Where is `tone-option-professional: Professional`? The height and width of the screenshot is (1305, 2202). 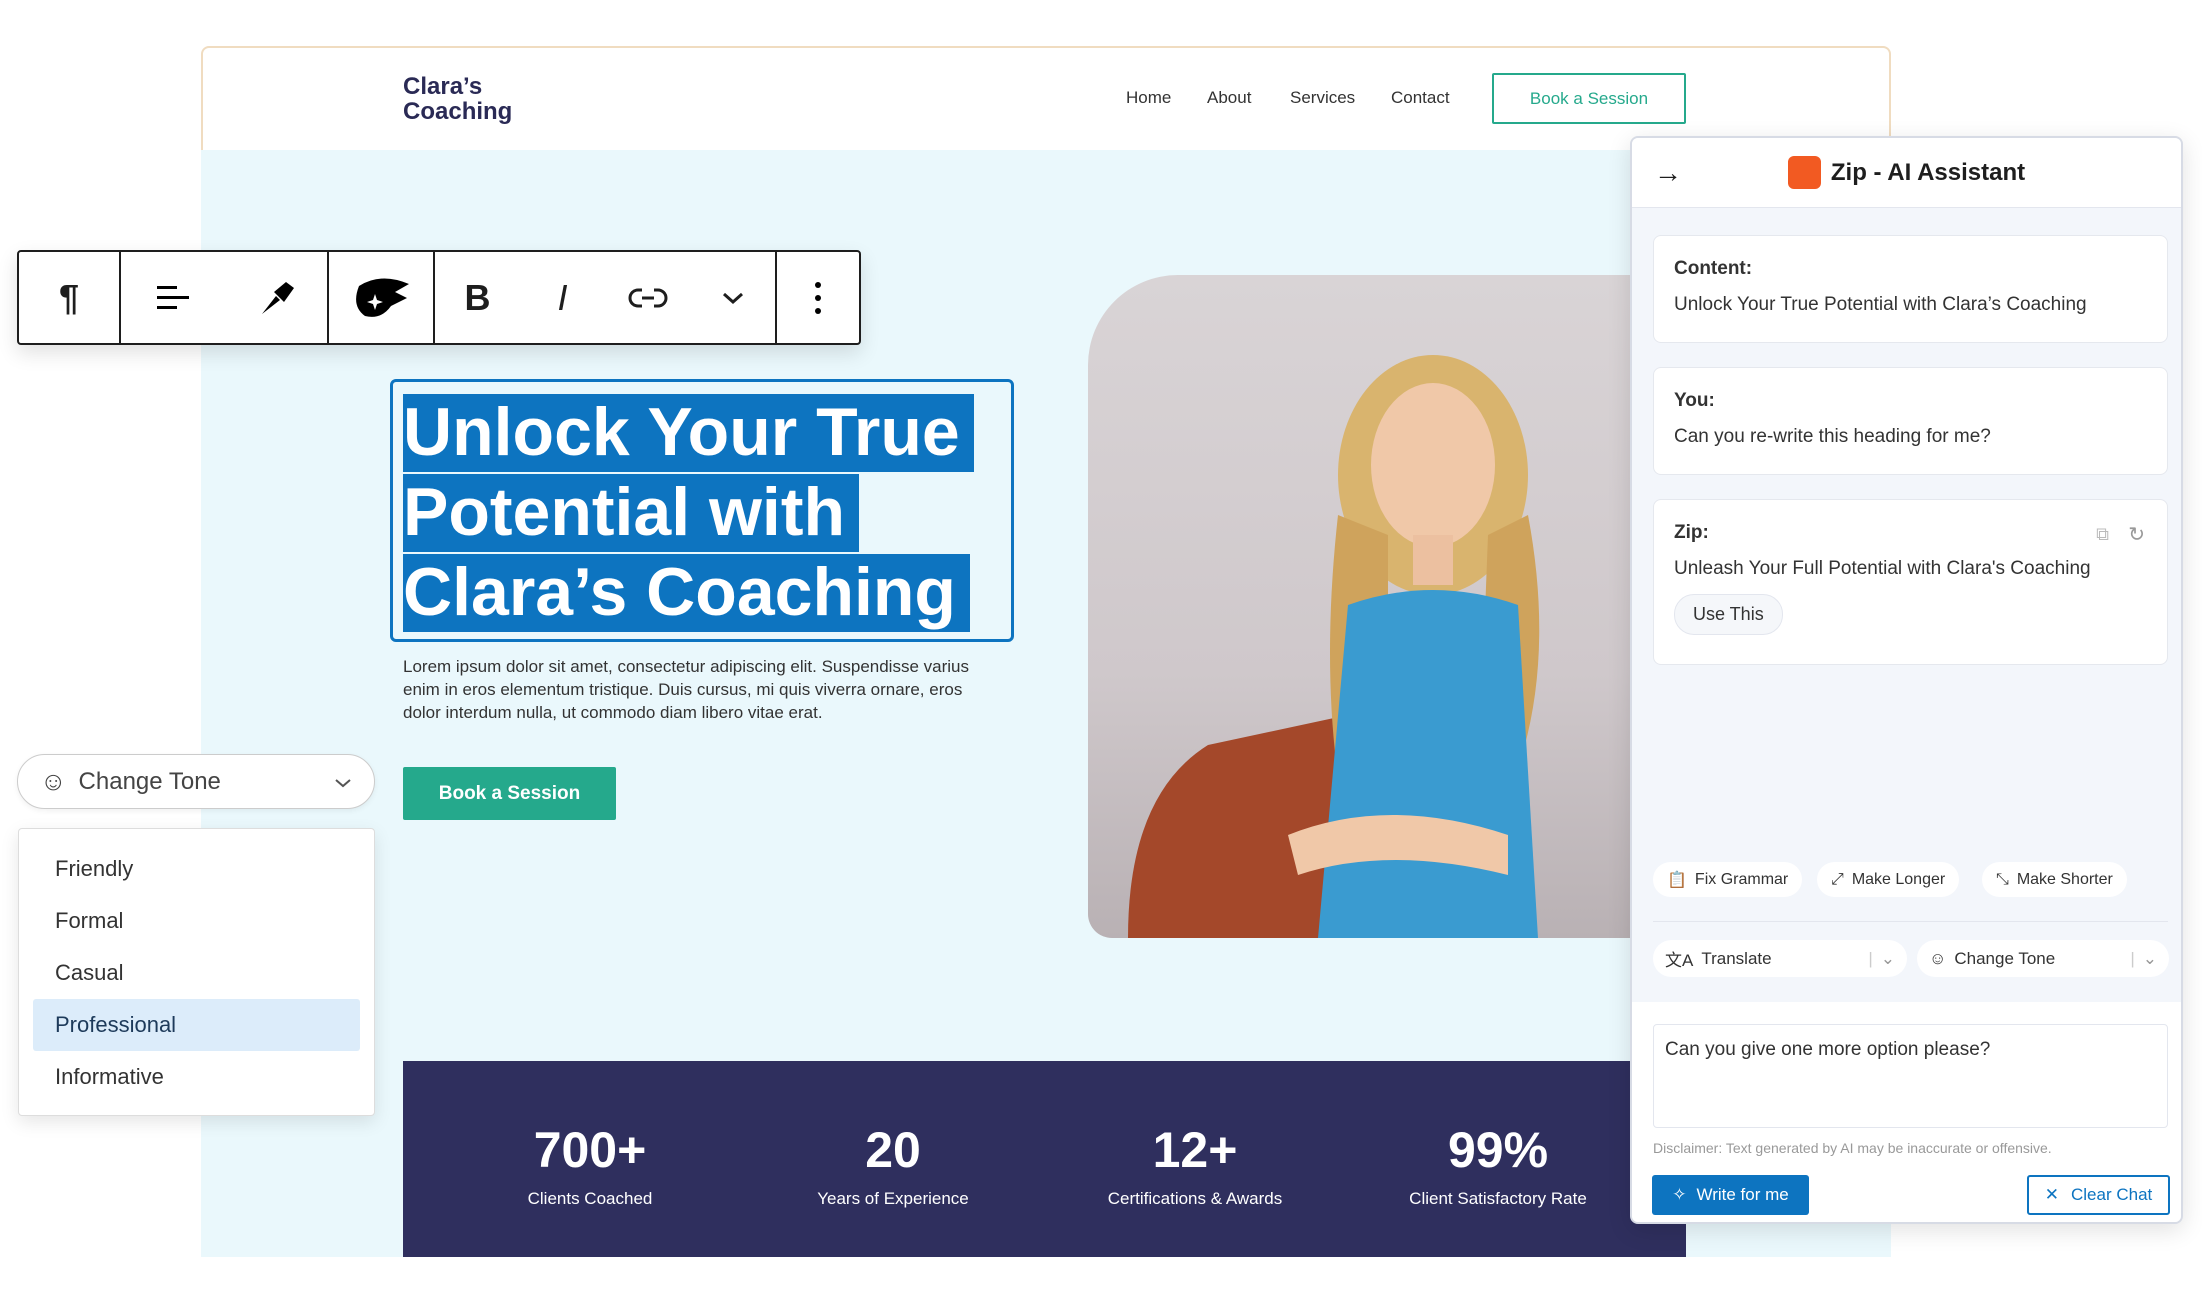
tone-option-professional: Professional is located at coordinates (196, 1025).